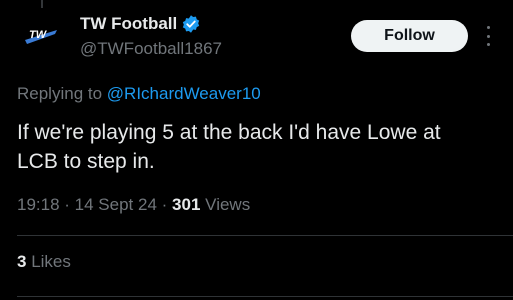 The width and height of the screenshot is (513, 300). Describe the element at coordinates (62, 93) in the screenshot. I see `replying-prefix: Replying to` at that location.